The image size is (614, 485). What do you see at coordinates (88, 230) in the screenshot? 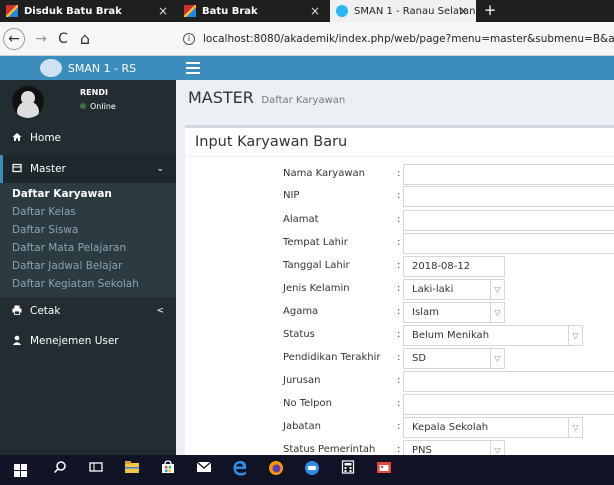
I see `sidebar-item-daftar-siswa: Daftar Siswa` at bounding box center [88, 230].